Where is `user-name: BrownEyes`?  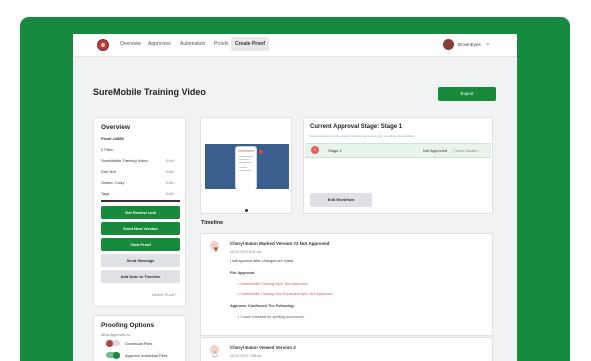 user-name: BrownEyes is located at coordinates (469, 44).